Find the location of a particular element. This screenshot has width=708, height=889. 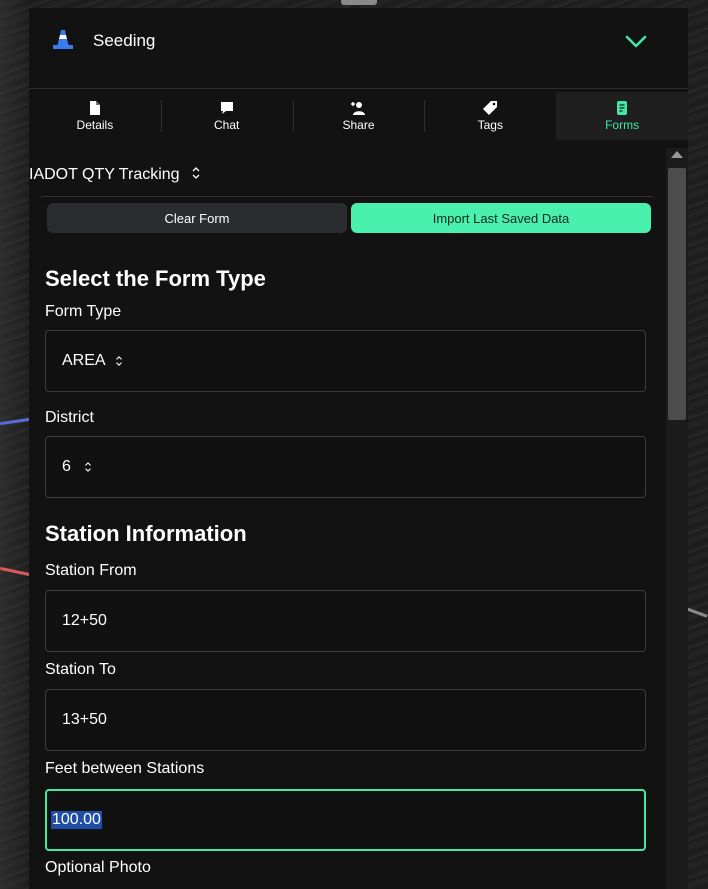

header-divider is located at coordinates (358, 88).